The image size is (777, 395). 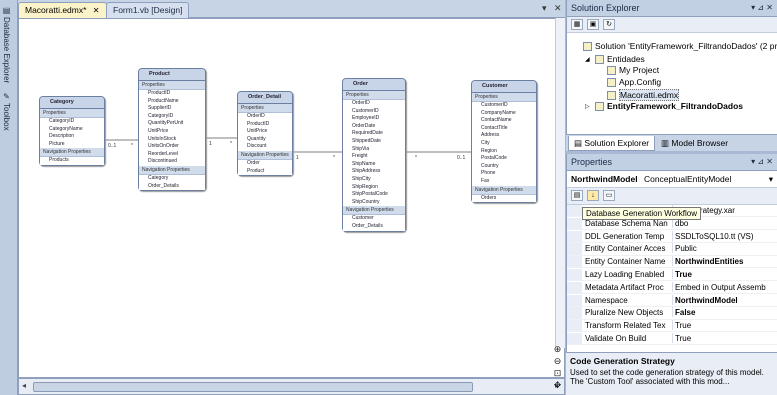 I want to click on tab-solution-explorer: ▤ Solution Explorer, so click(x=612, y=143).